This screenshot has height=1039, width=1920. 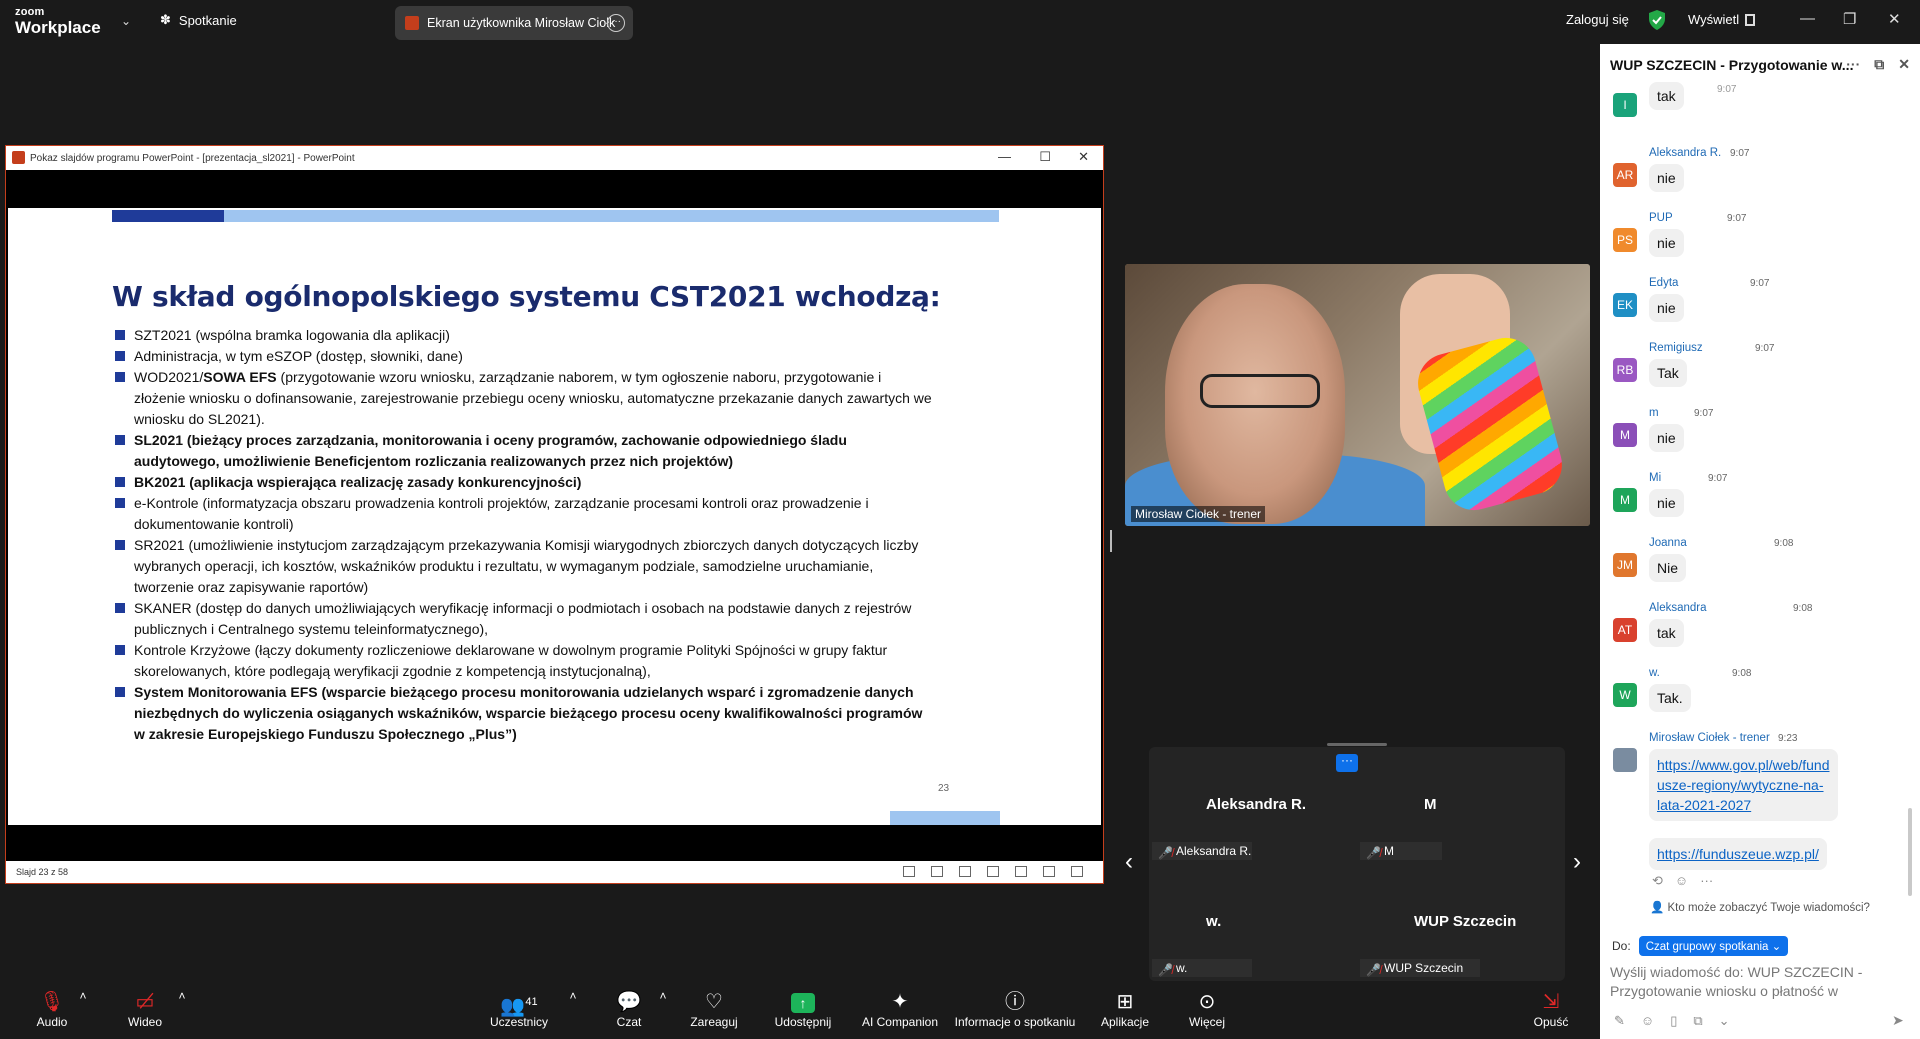 What do you see at coordinates (1755, 628) in the screenshot?
I see `chat-message: AT Aleksandra 9:08 tak` at bounding box center [1755, 628].